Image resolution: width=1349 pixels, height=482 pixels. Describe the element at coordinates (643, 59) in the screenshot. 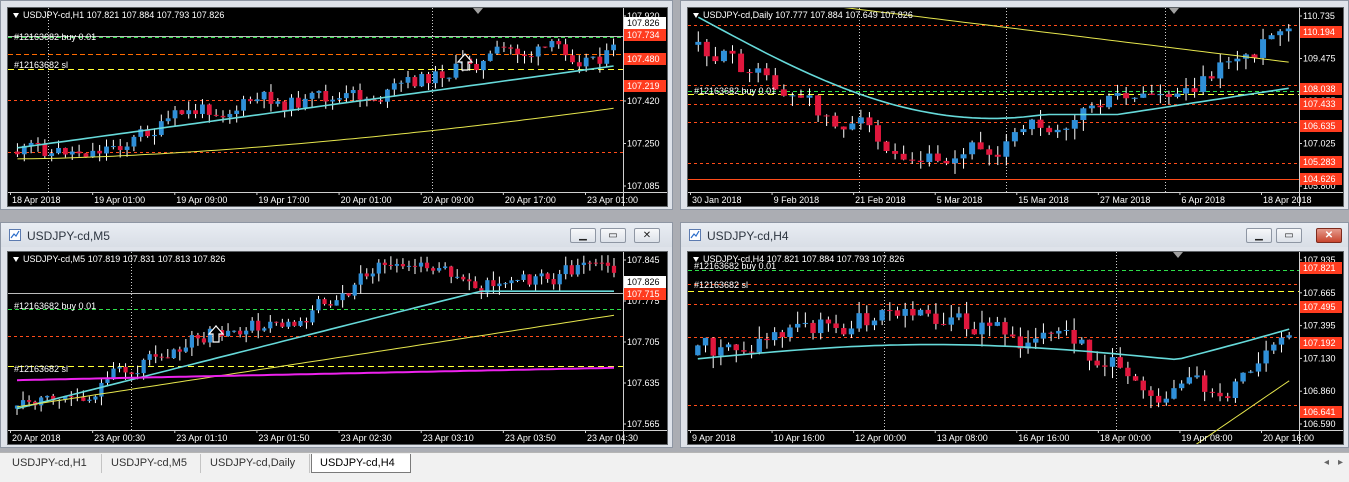

I see `price-tag-label: 107.480` at that location.